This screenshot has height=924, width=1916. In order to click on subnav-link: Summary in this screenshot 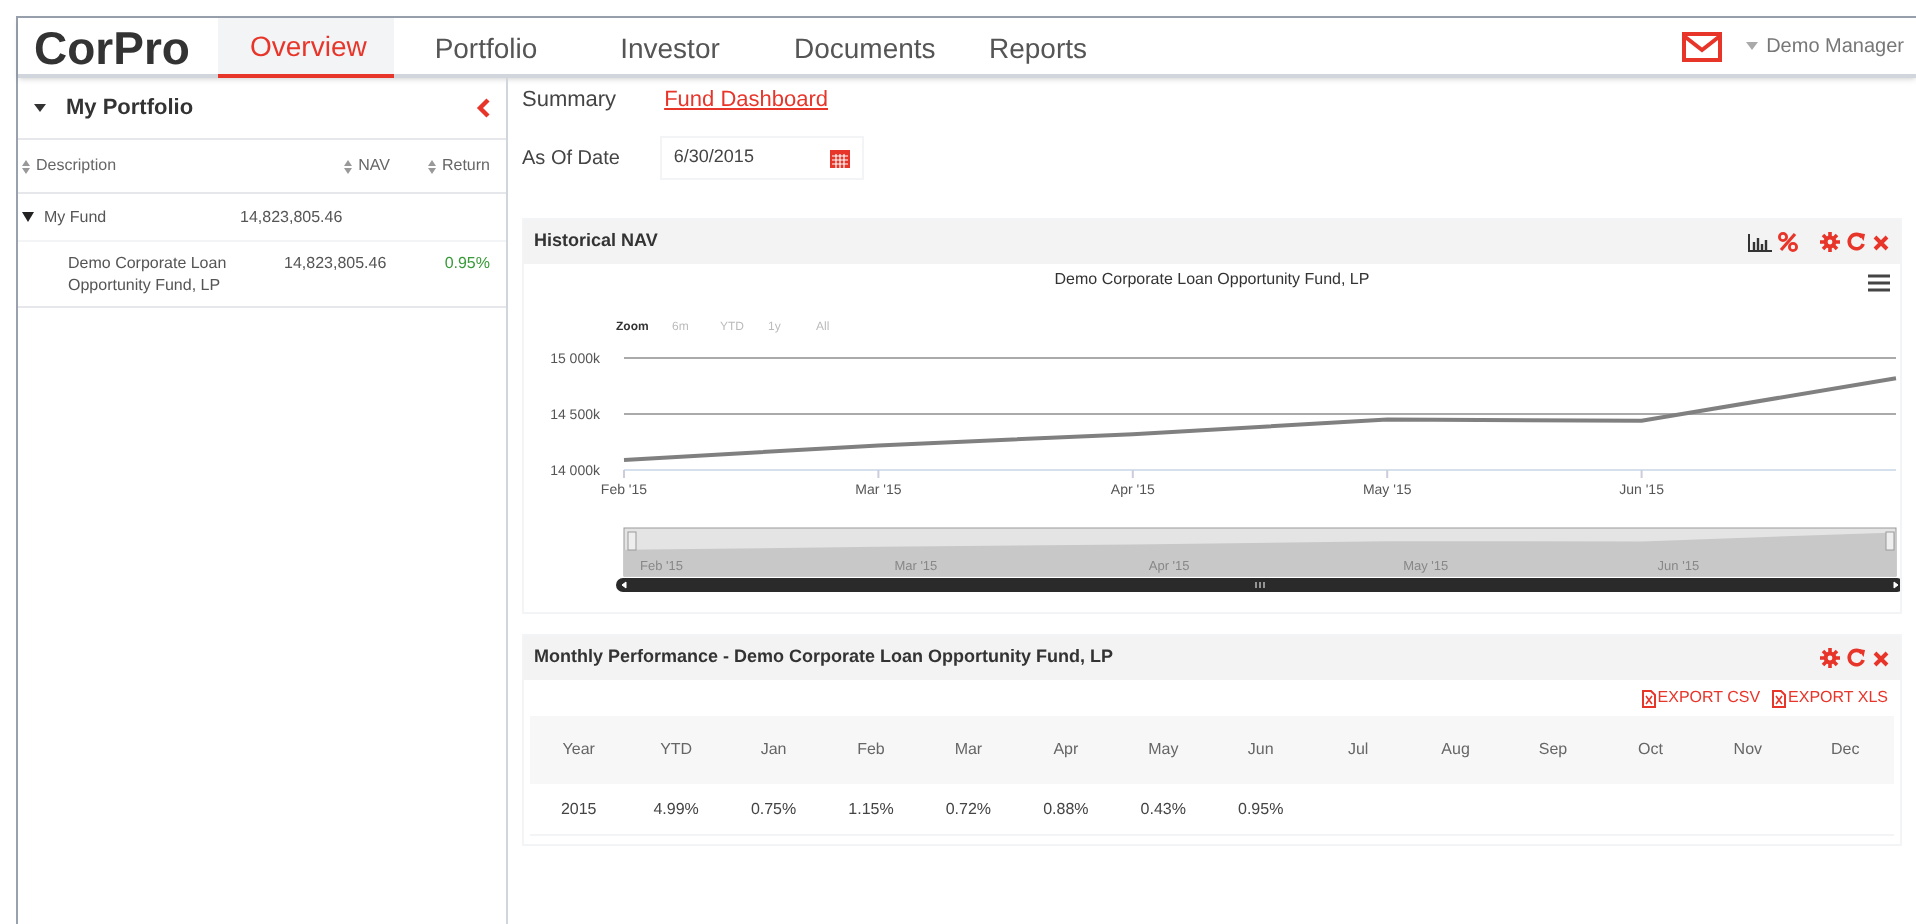, I will do `click(569, 100)`.